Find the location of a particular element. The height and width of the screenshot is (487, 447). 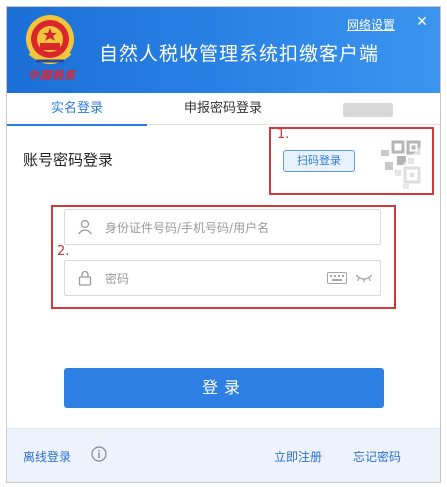

eye-closed-icon is located at coordinates (364, 278).